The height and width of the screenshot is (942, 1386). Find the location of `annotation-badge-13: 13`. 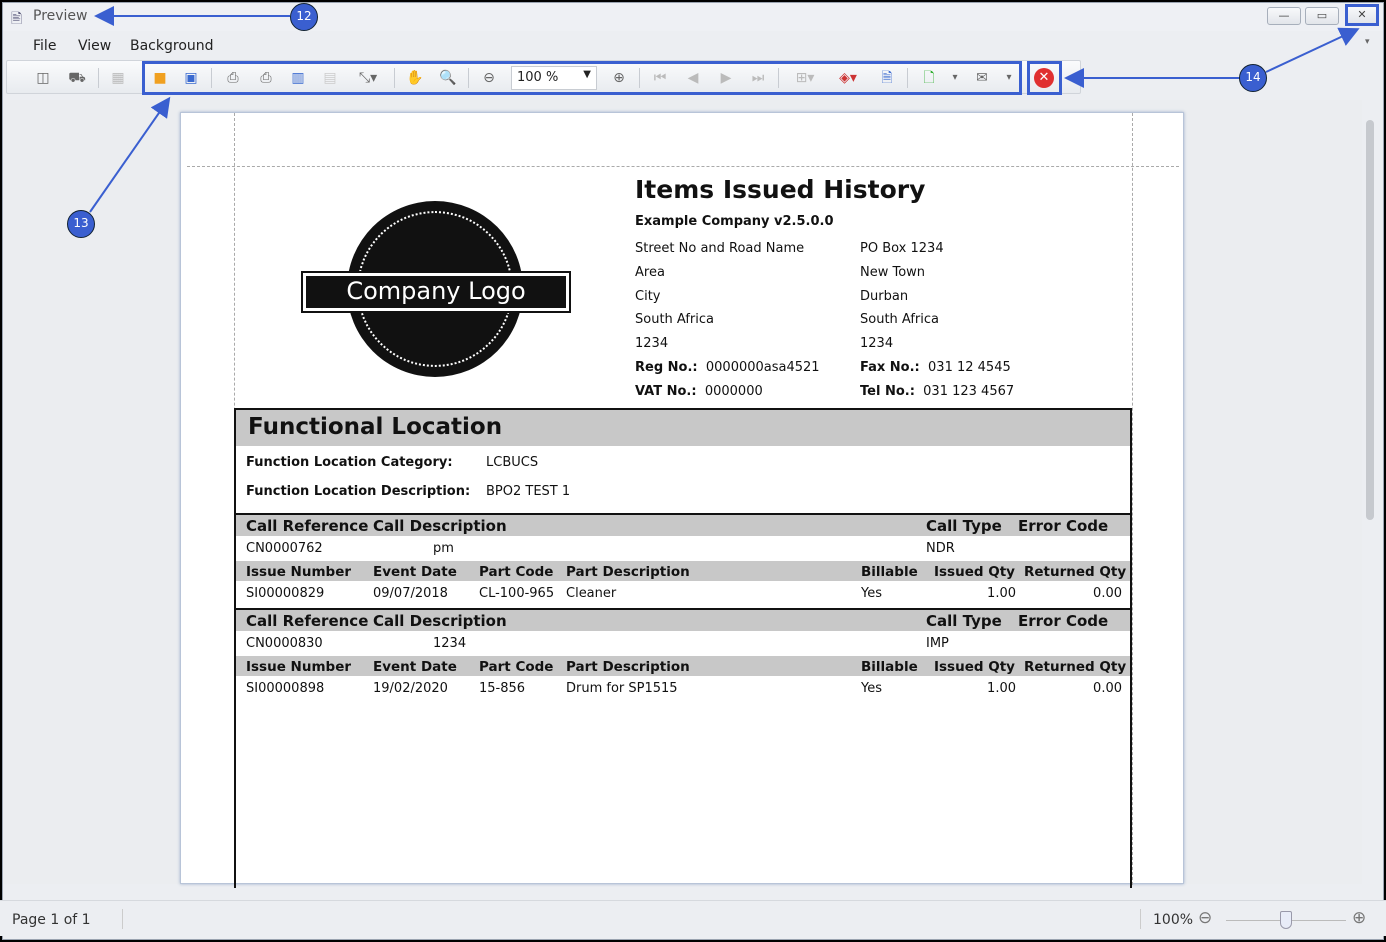

annotation-badge-13: 13 is located at coordinates (81, 224).